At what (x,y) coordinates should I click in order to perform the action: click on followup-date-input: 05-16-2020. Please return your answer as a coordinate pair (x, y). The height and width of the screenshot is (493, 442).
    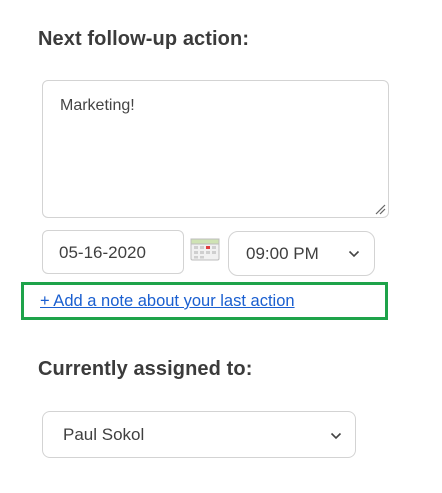
    Looking at the image, I should click on (113, 252).